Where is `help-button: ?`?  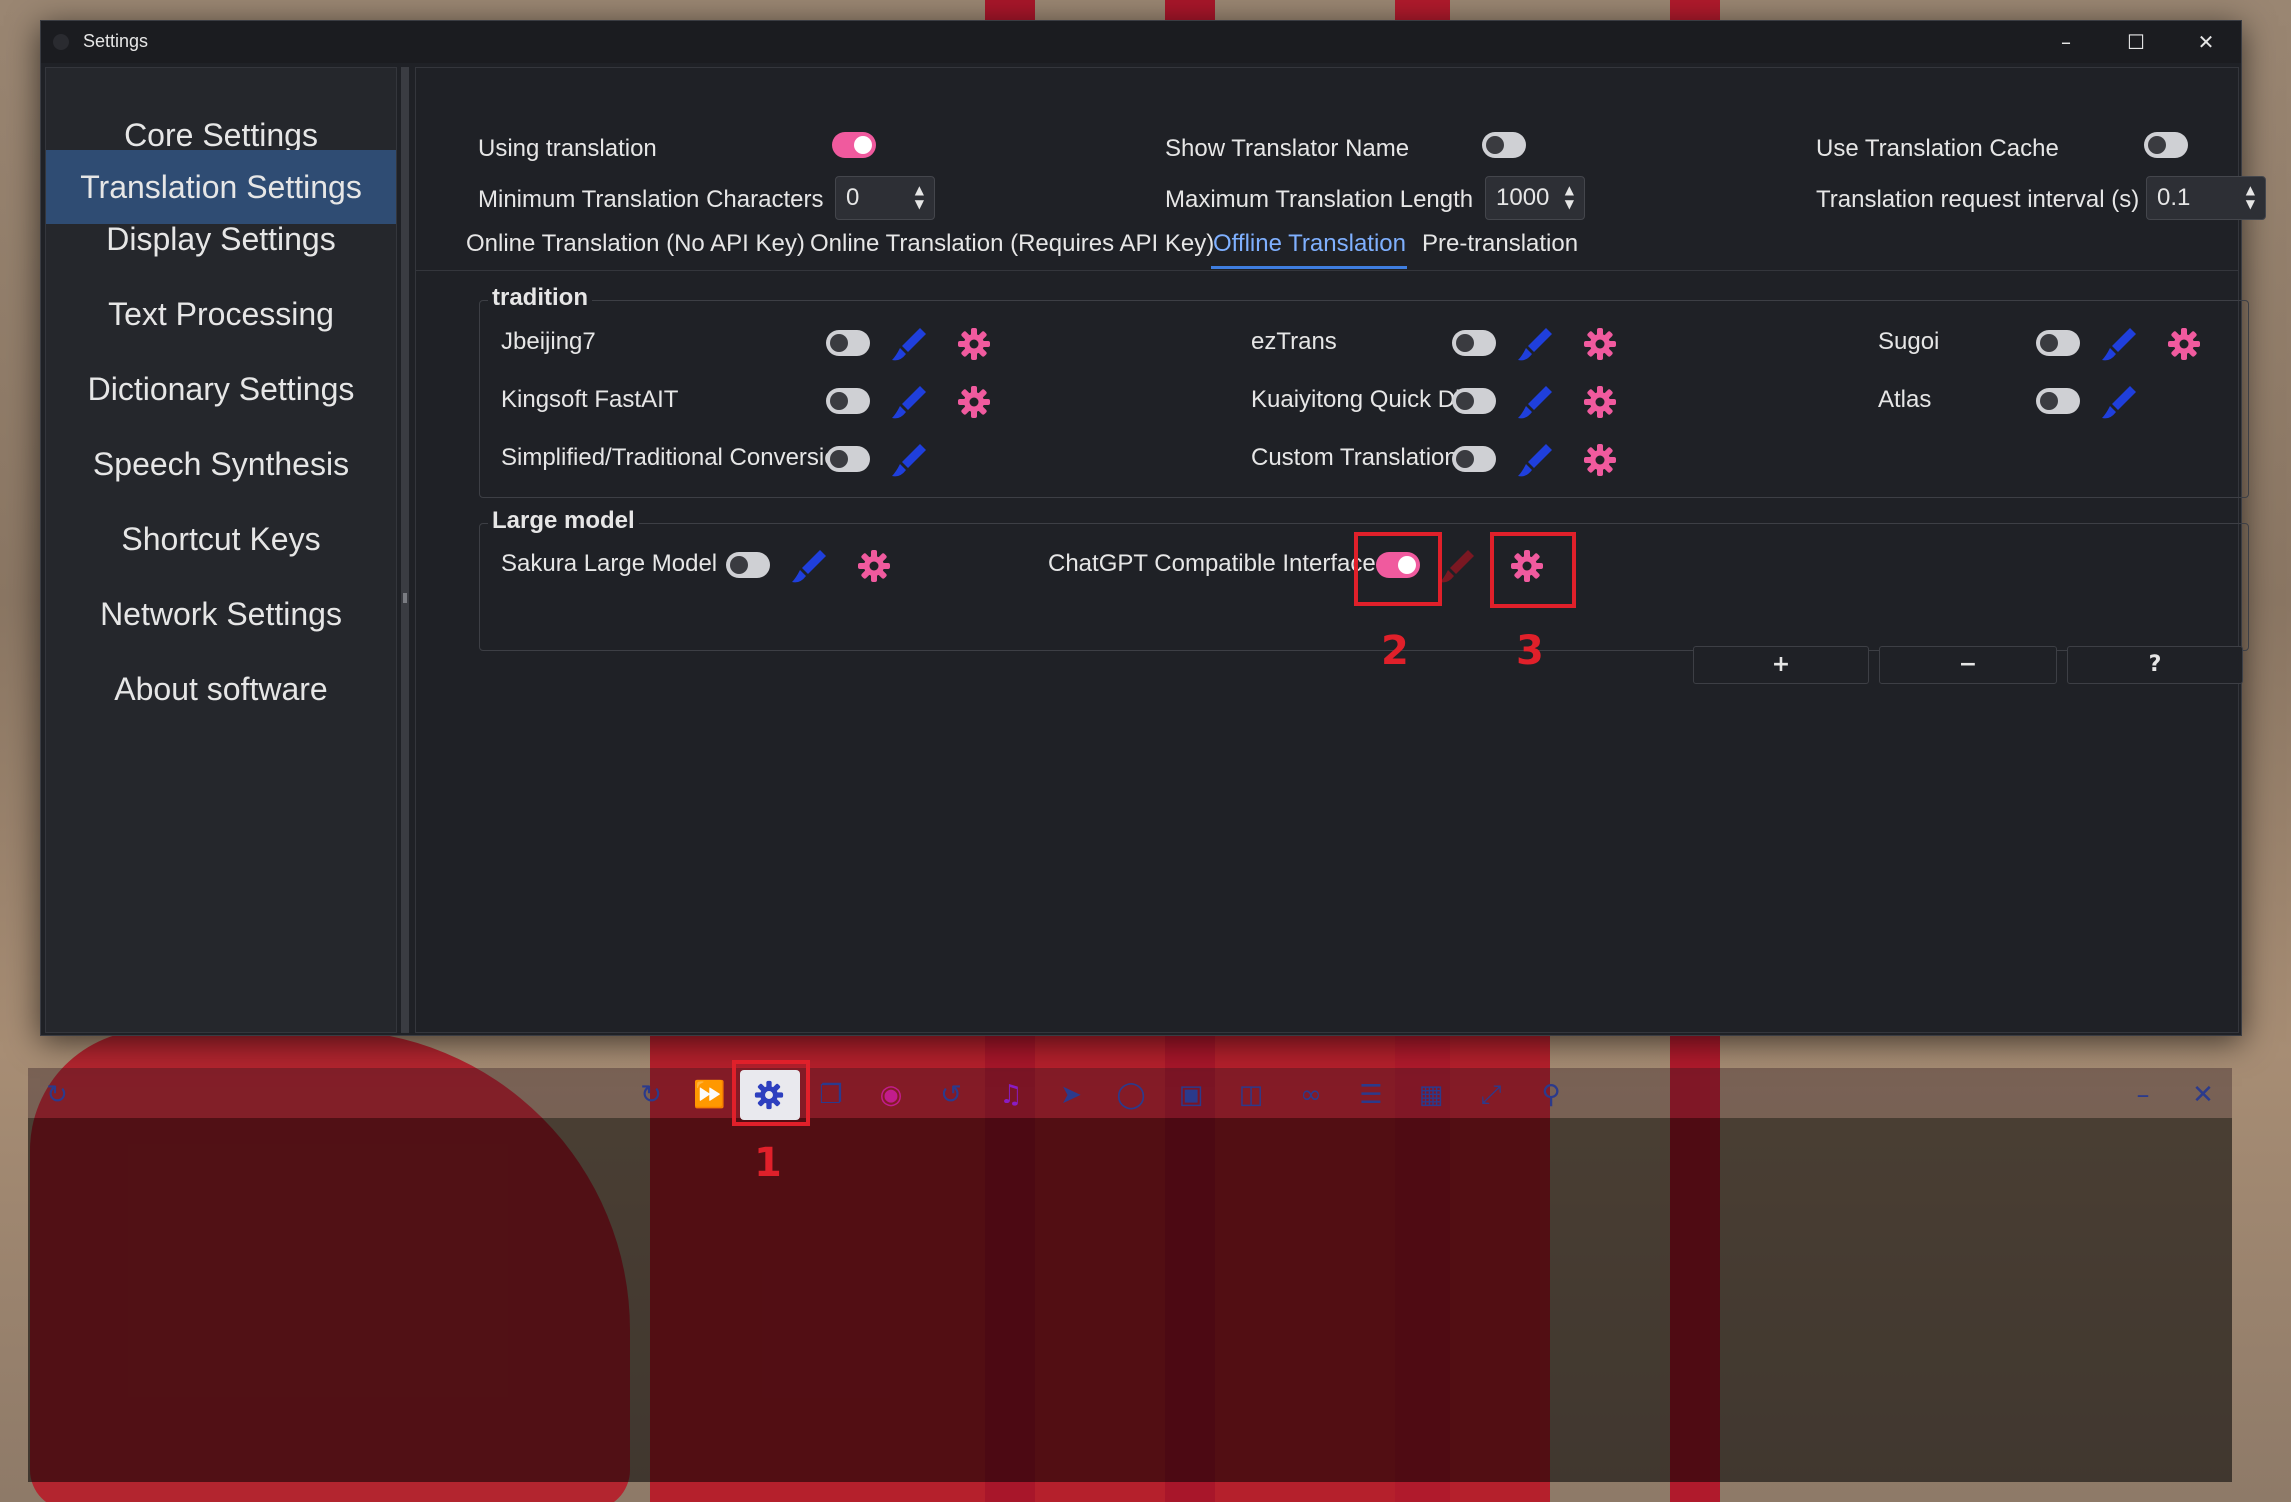
help-button: ? is located at coordinates (2155, 665).